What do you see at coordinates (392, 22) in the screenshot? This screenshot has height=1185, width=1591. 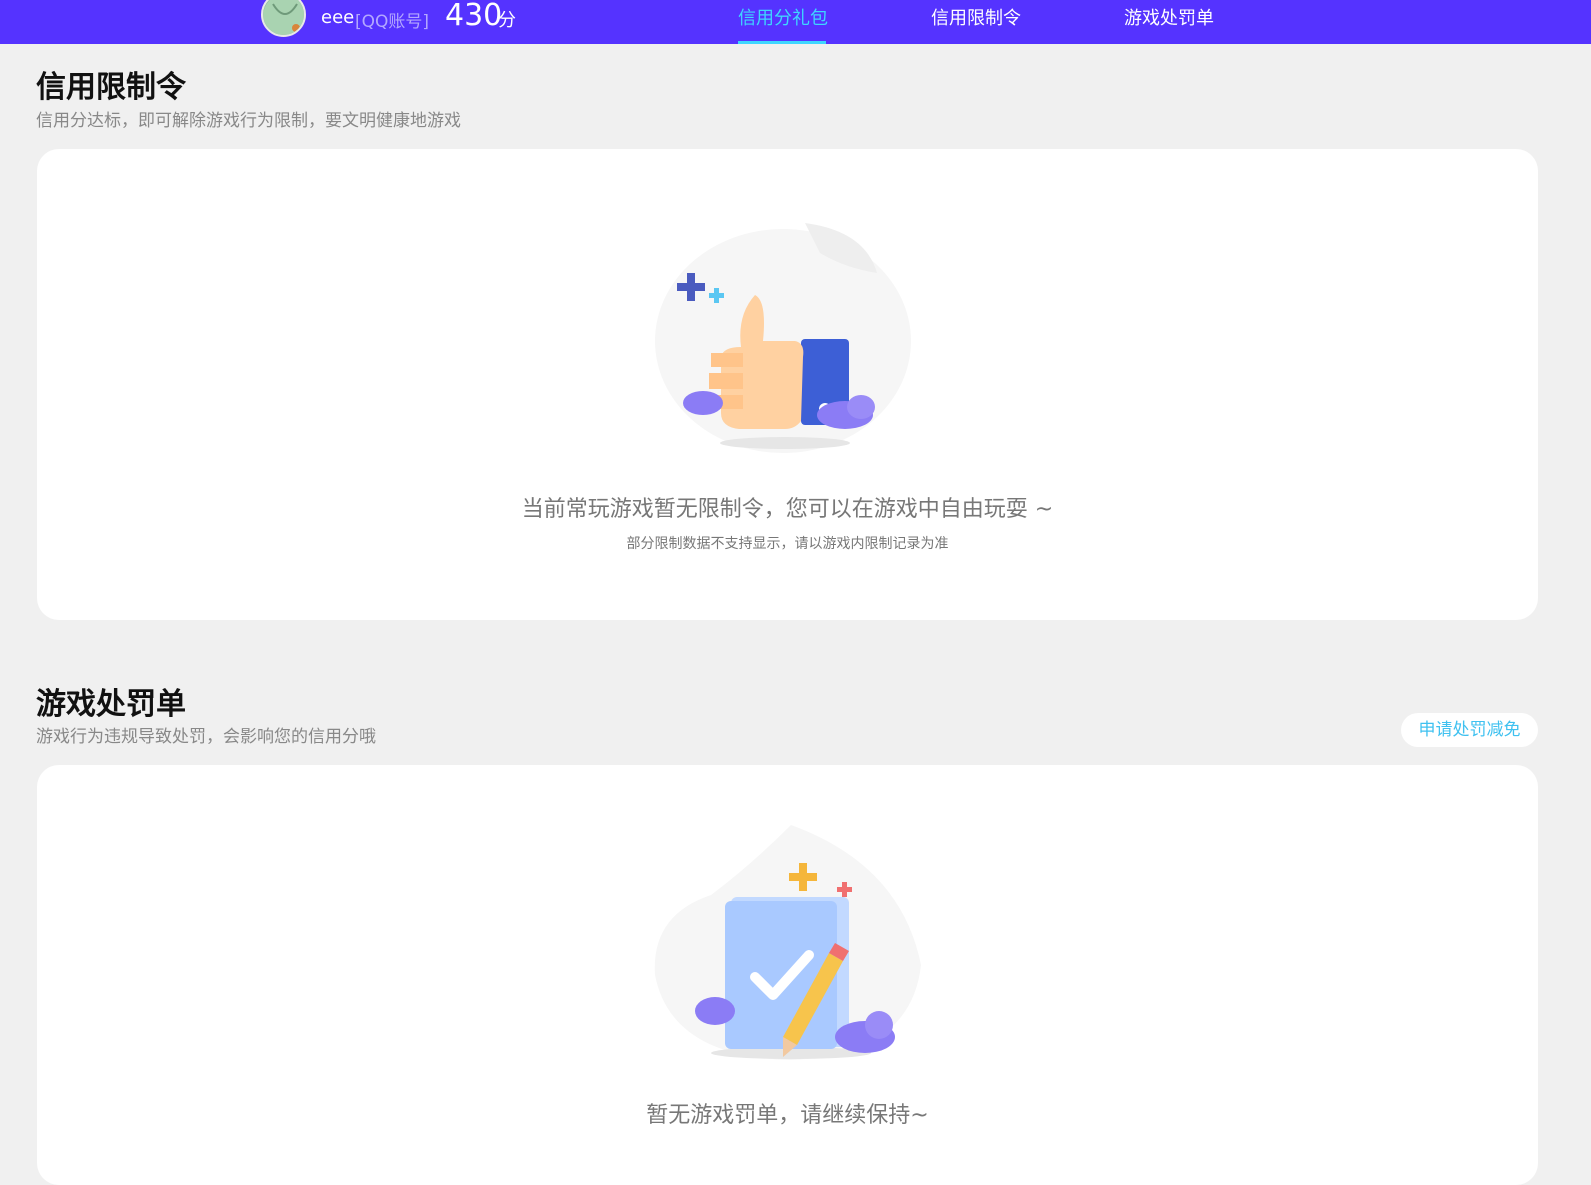 I see `account-type: [QQ账号]` at bounding box center [392, 22].